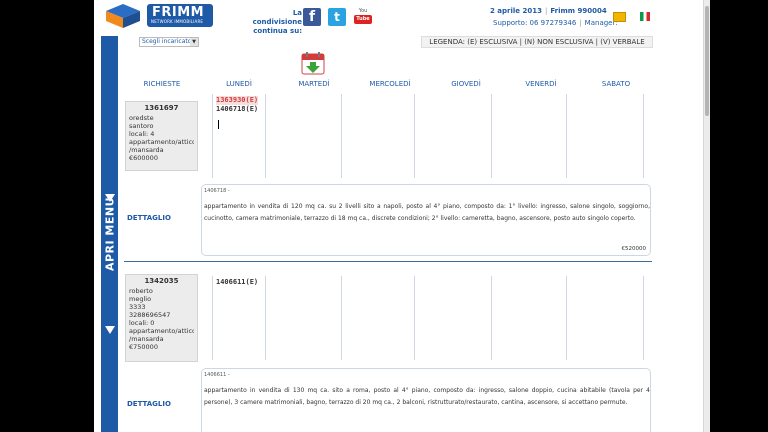 Image resolution: width=768 pixels, height=432 pixels. Describe the element at coordinates (237, 100) in the screenshot. I see `appointment-link: 1363930(E)` at that location.